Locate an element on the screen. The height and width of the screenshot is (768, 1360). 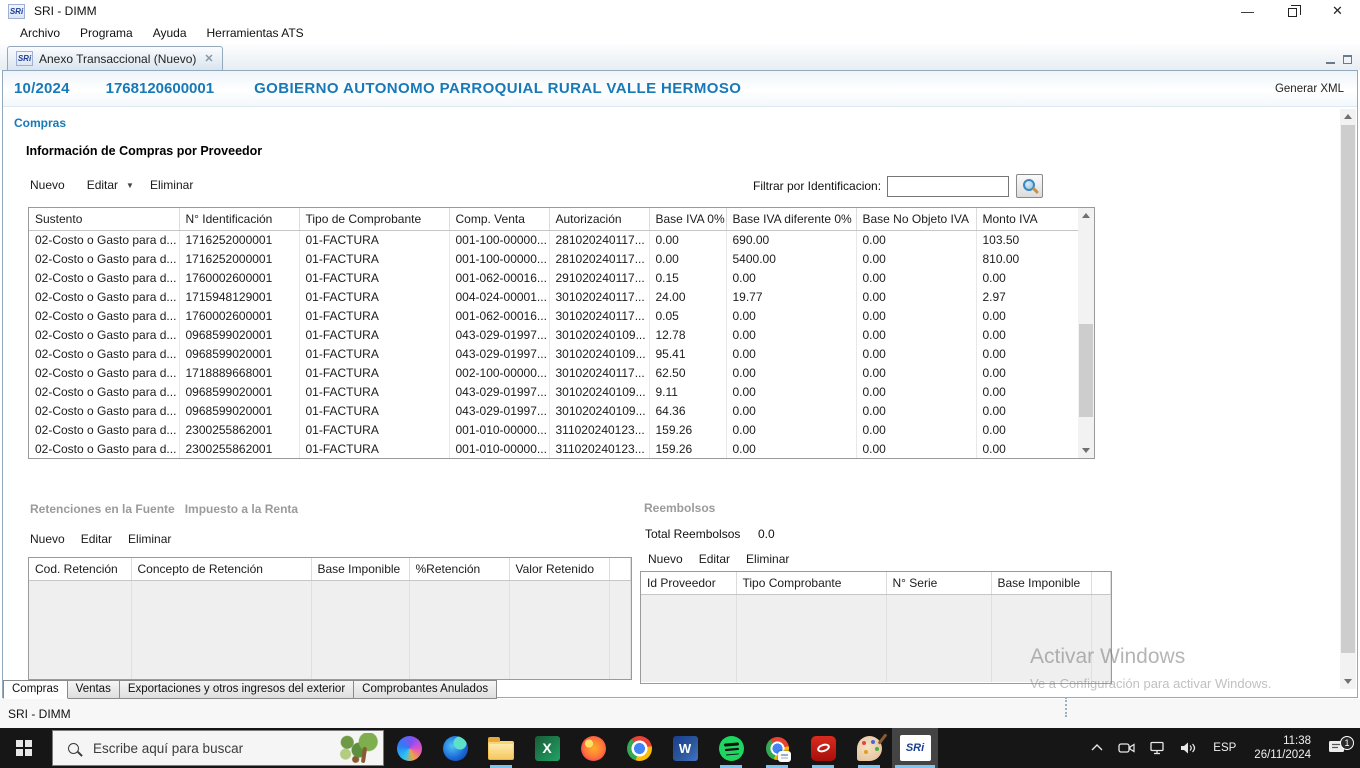
filter-search-button is located at coordinates (1030, 186).